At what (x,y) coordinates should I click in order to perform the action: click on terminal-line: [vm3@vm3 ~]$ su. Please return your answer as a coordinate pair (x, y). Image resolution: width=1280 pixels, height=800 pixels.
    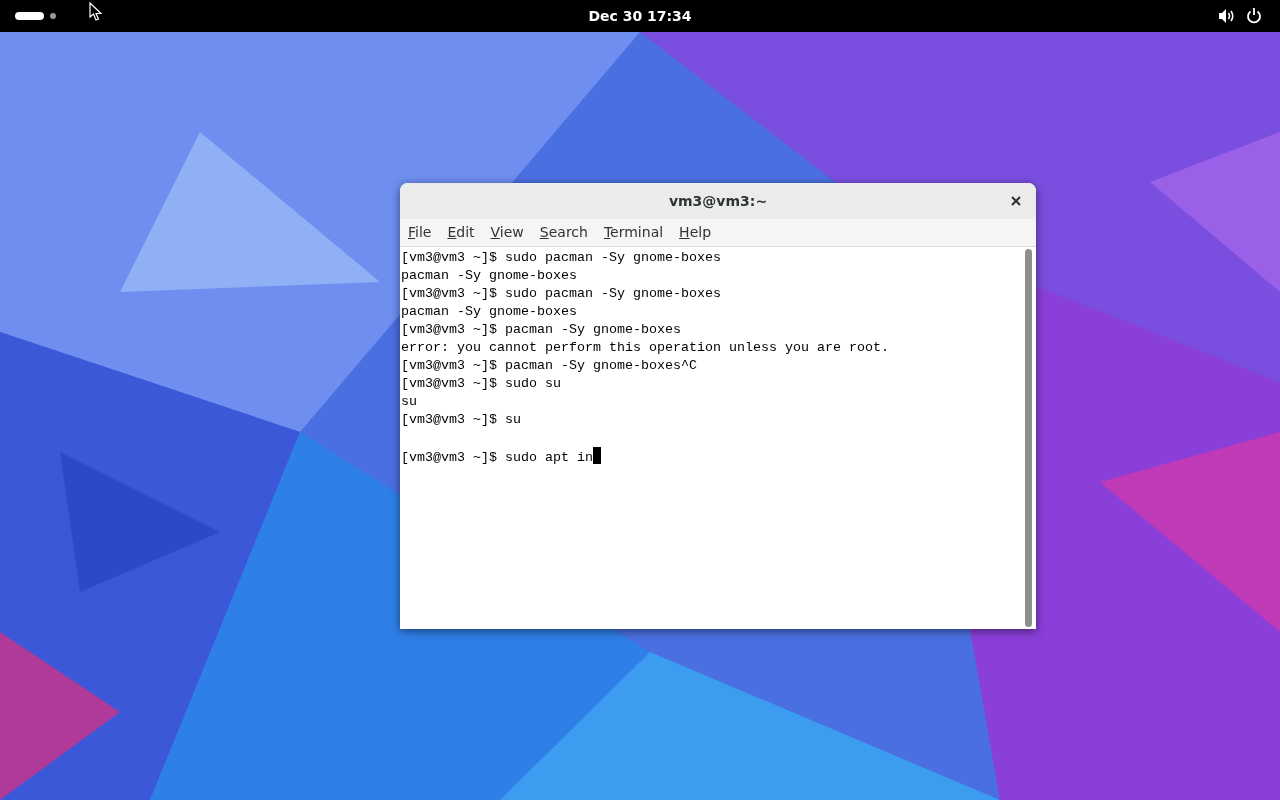
    Looking at the image, I should click on (461, 419).